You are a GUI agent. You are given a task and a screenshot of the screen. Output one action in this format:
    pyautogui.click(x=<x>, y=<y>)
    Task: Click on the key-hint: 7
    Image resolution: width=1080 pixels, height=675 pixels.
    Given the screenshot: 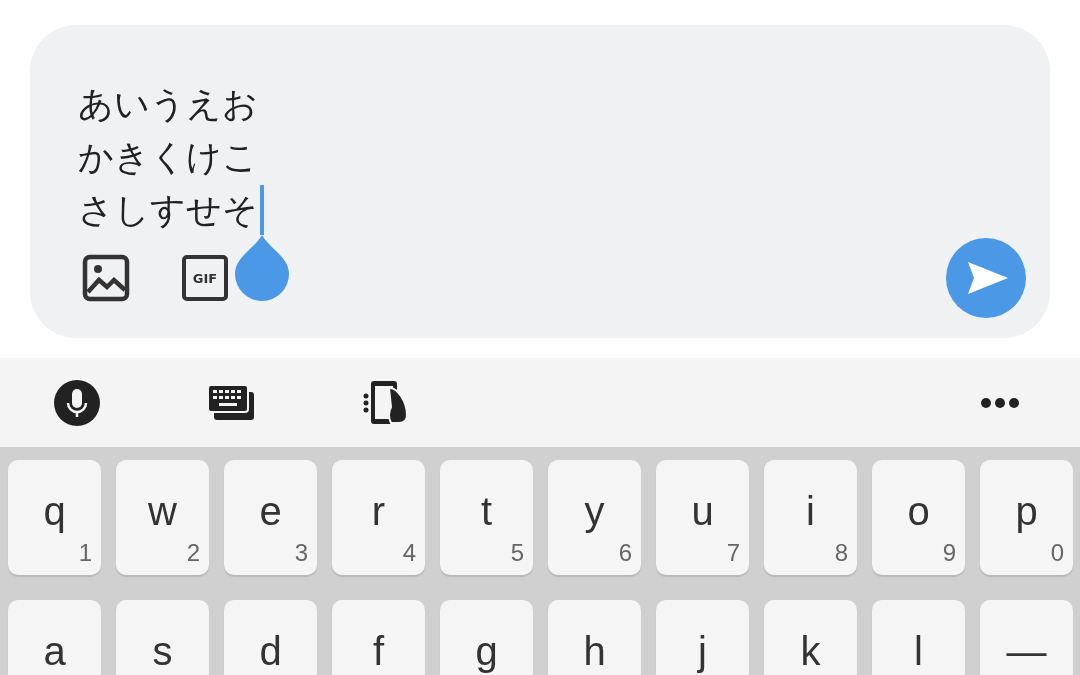 What is the action you would take?
    pyautogui.click(x=733, y=553)
    